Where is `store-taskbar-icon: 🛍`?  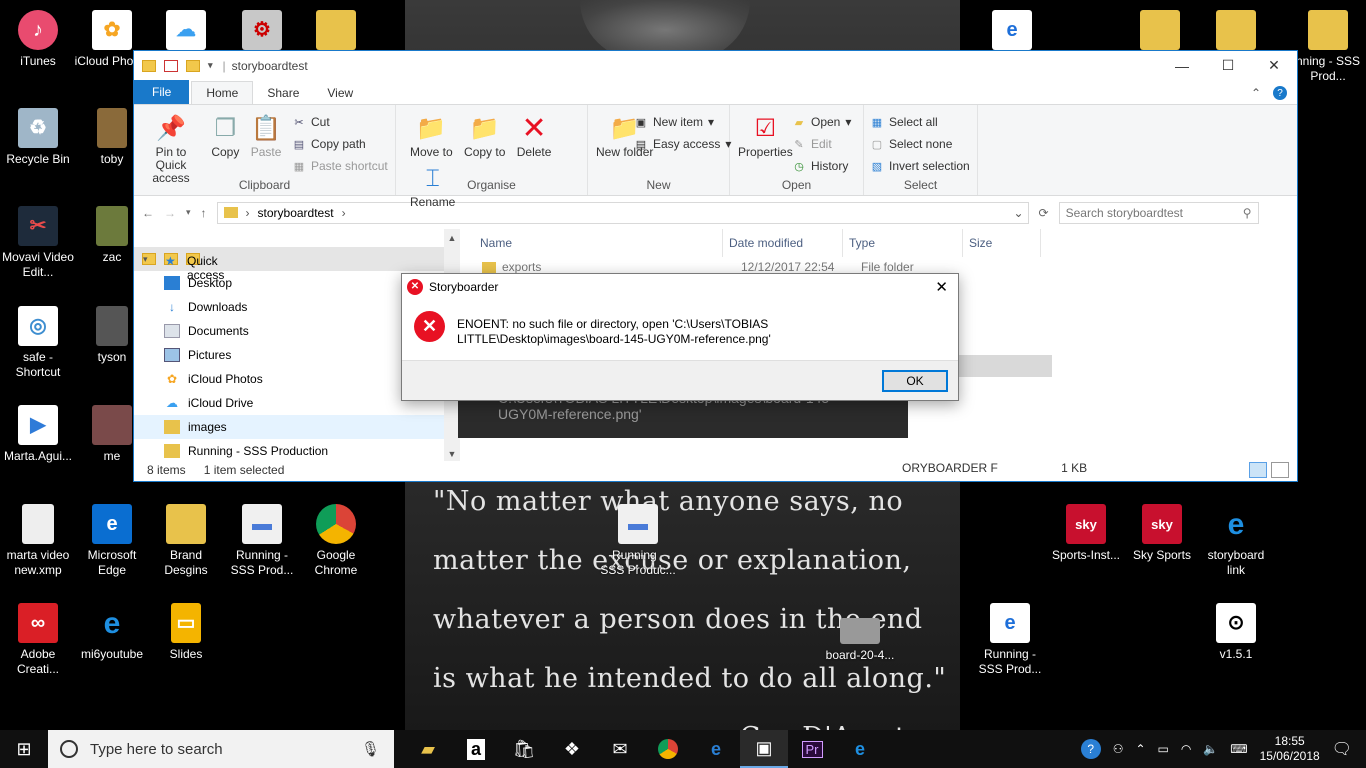
store-taskbar-icon: 🛍 is located at coordinates (524, 749).